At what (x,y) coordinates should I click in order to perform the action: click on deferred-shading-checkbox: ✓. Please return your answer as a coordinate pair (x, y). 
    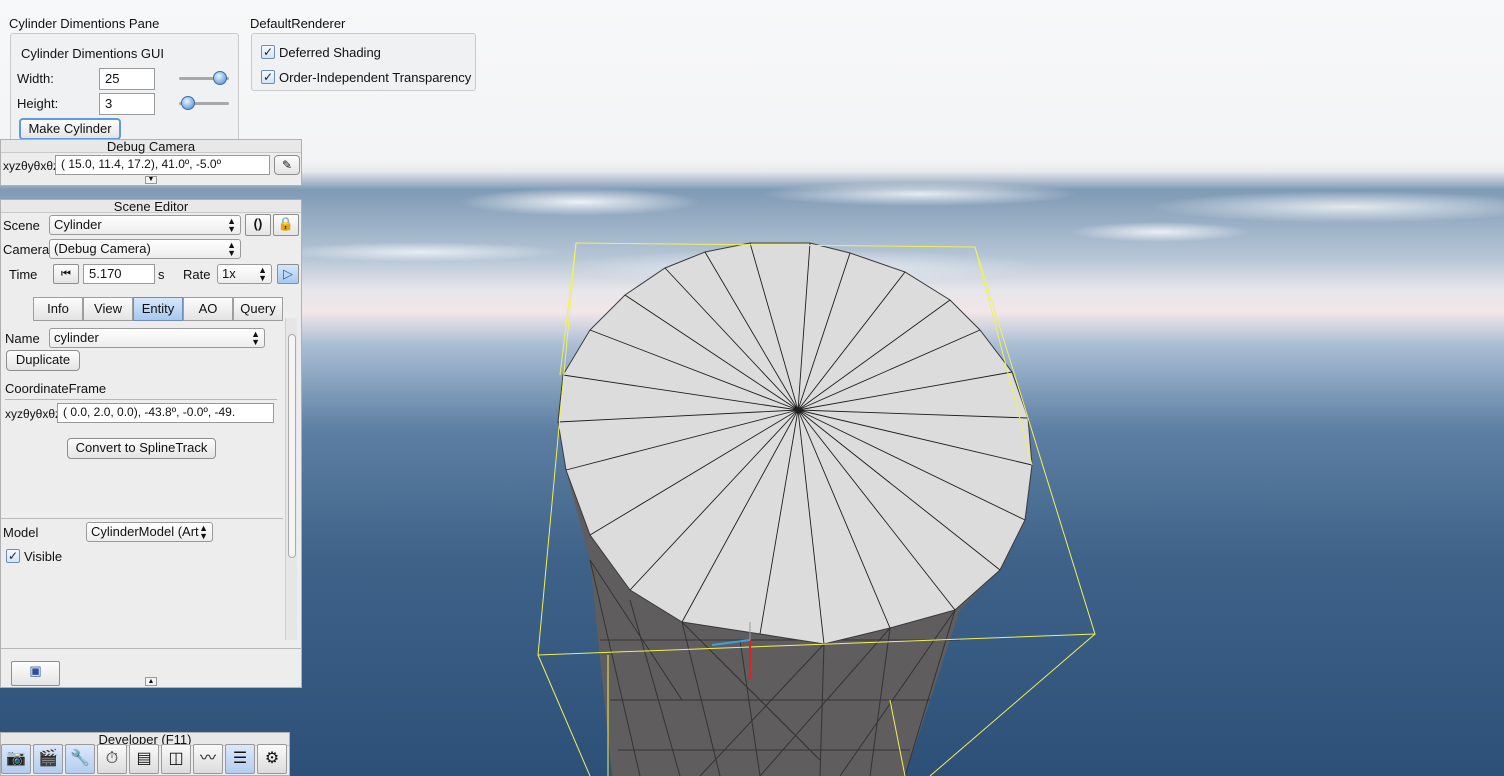
    Looking at the image, I should click on (268, 52).